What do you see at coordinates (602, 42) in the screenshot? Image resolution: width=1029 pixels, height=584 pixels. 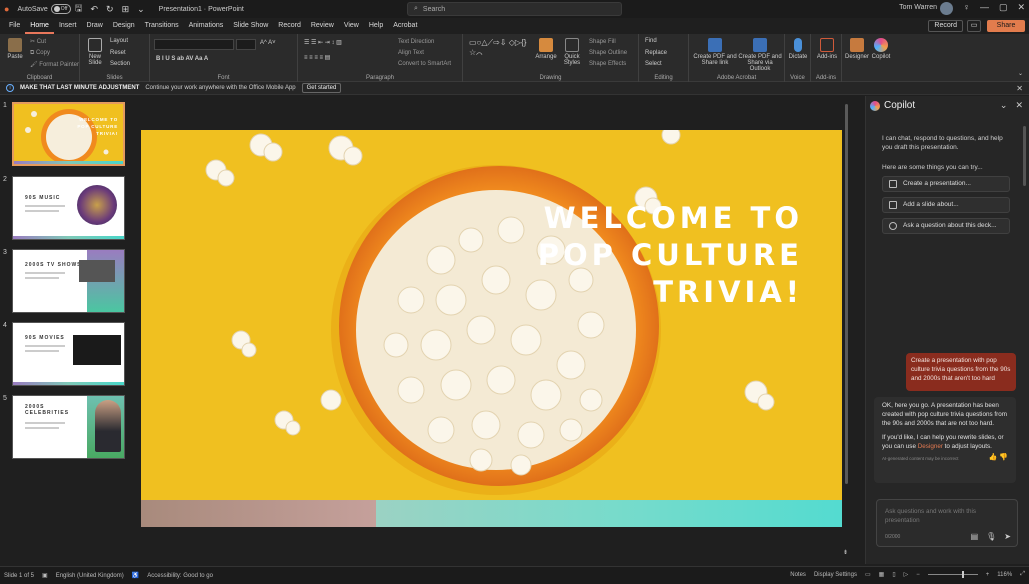 I see `shape-fill-button: Shape Fill` at bounding box center [602, 42].